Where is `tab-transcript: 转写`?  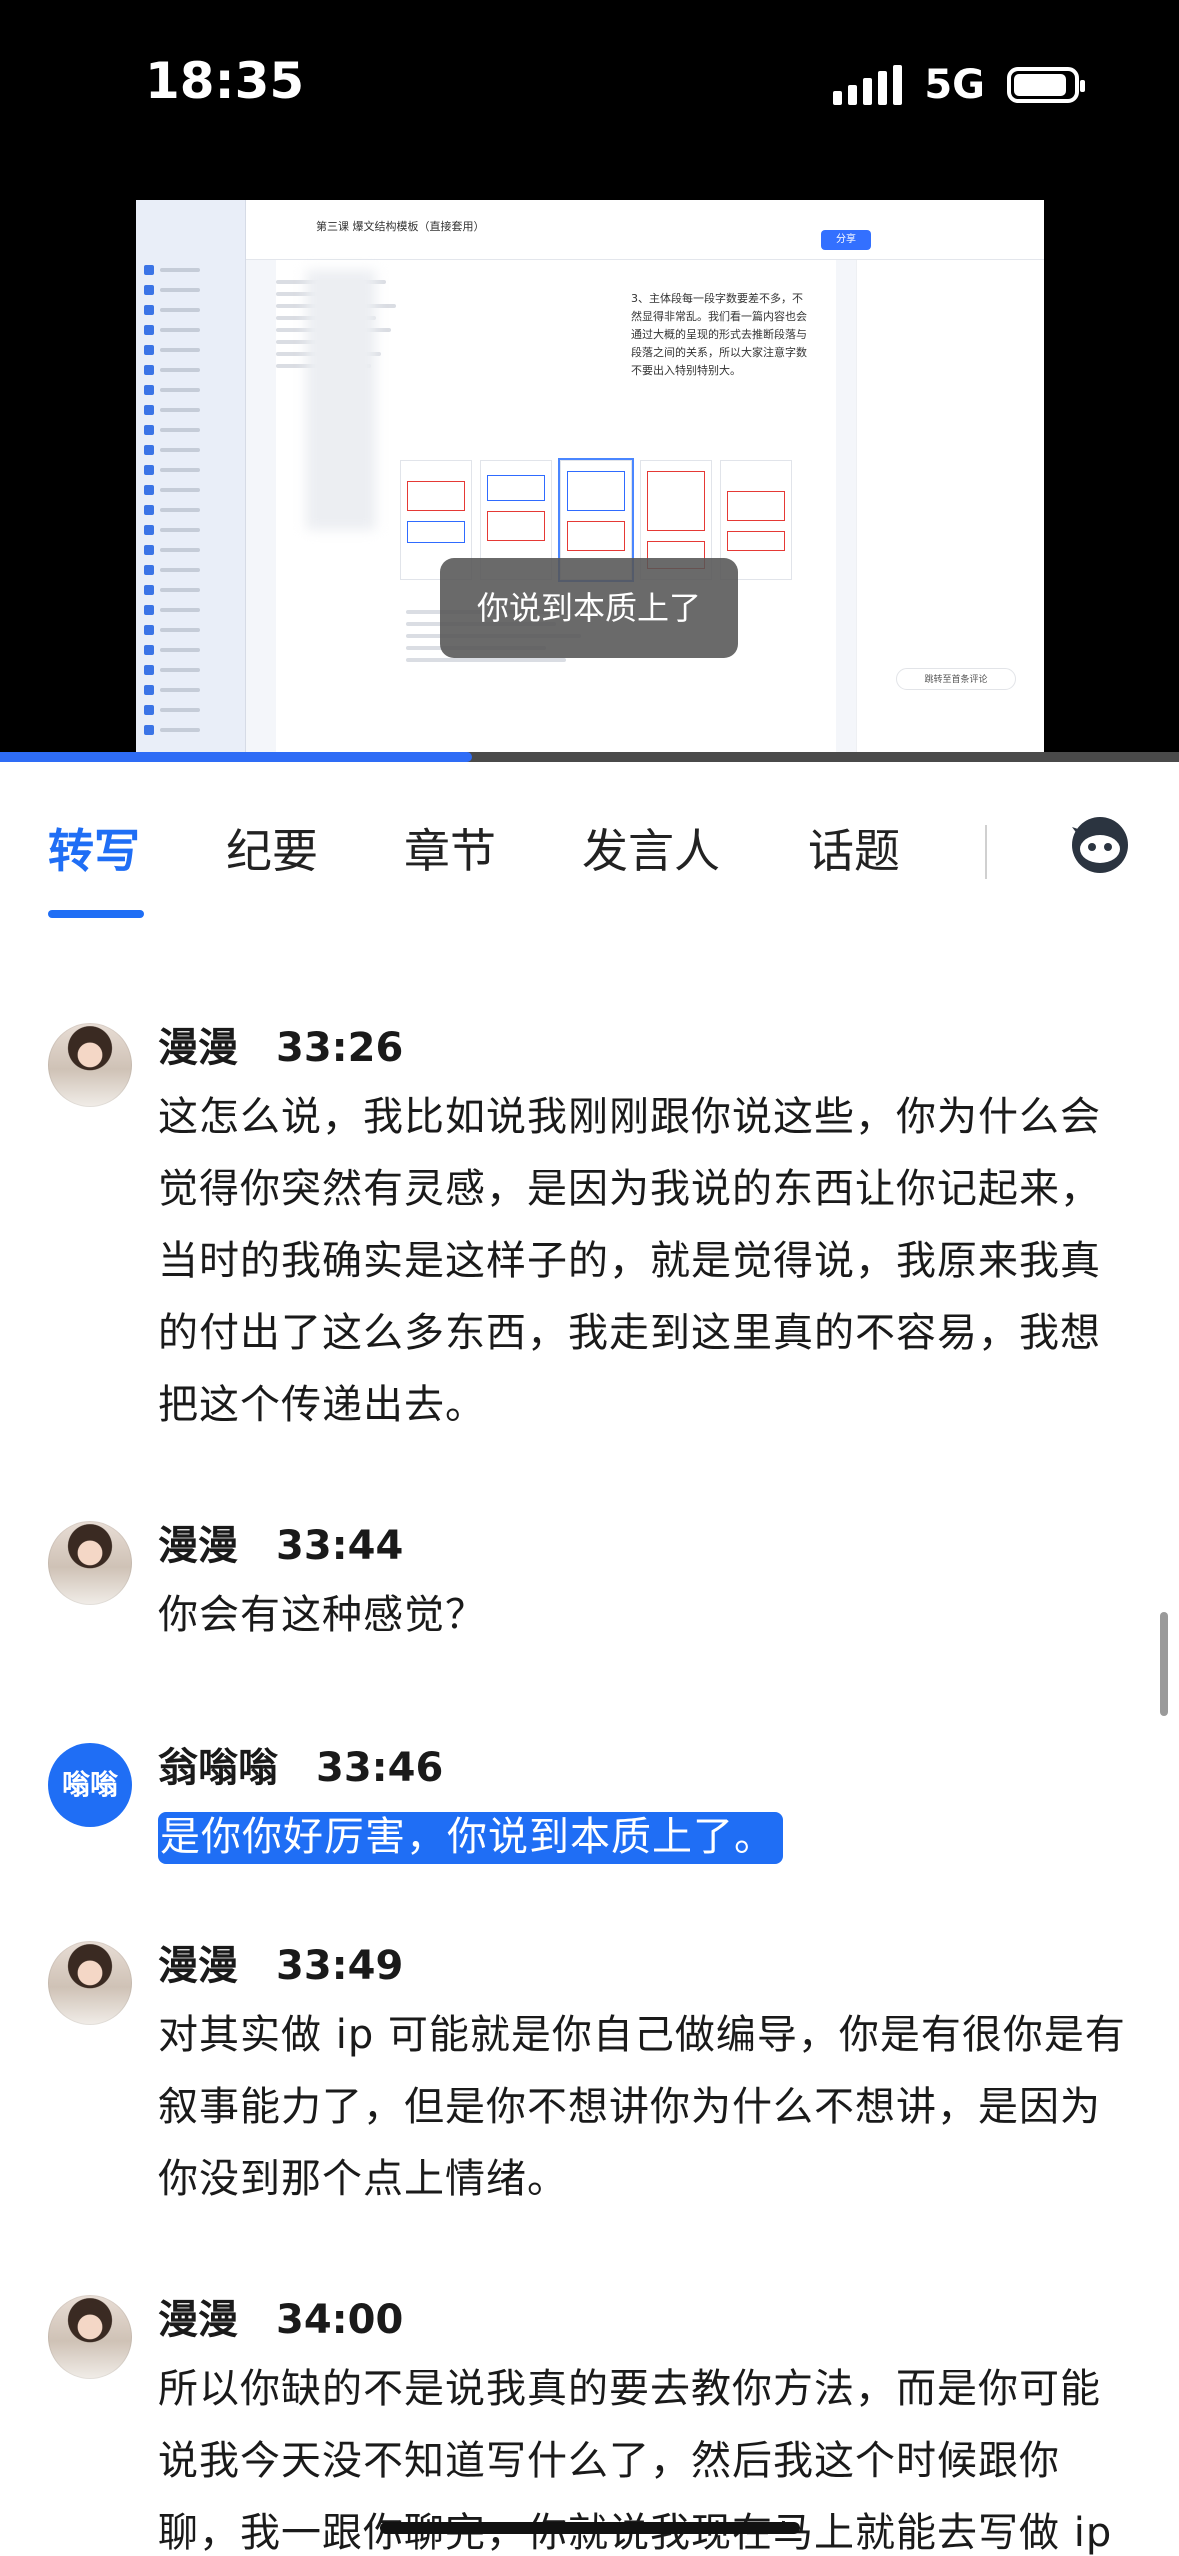 tab-transcript: 转写 is located at coordinates (94, 848).